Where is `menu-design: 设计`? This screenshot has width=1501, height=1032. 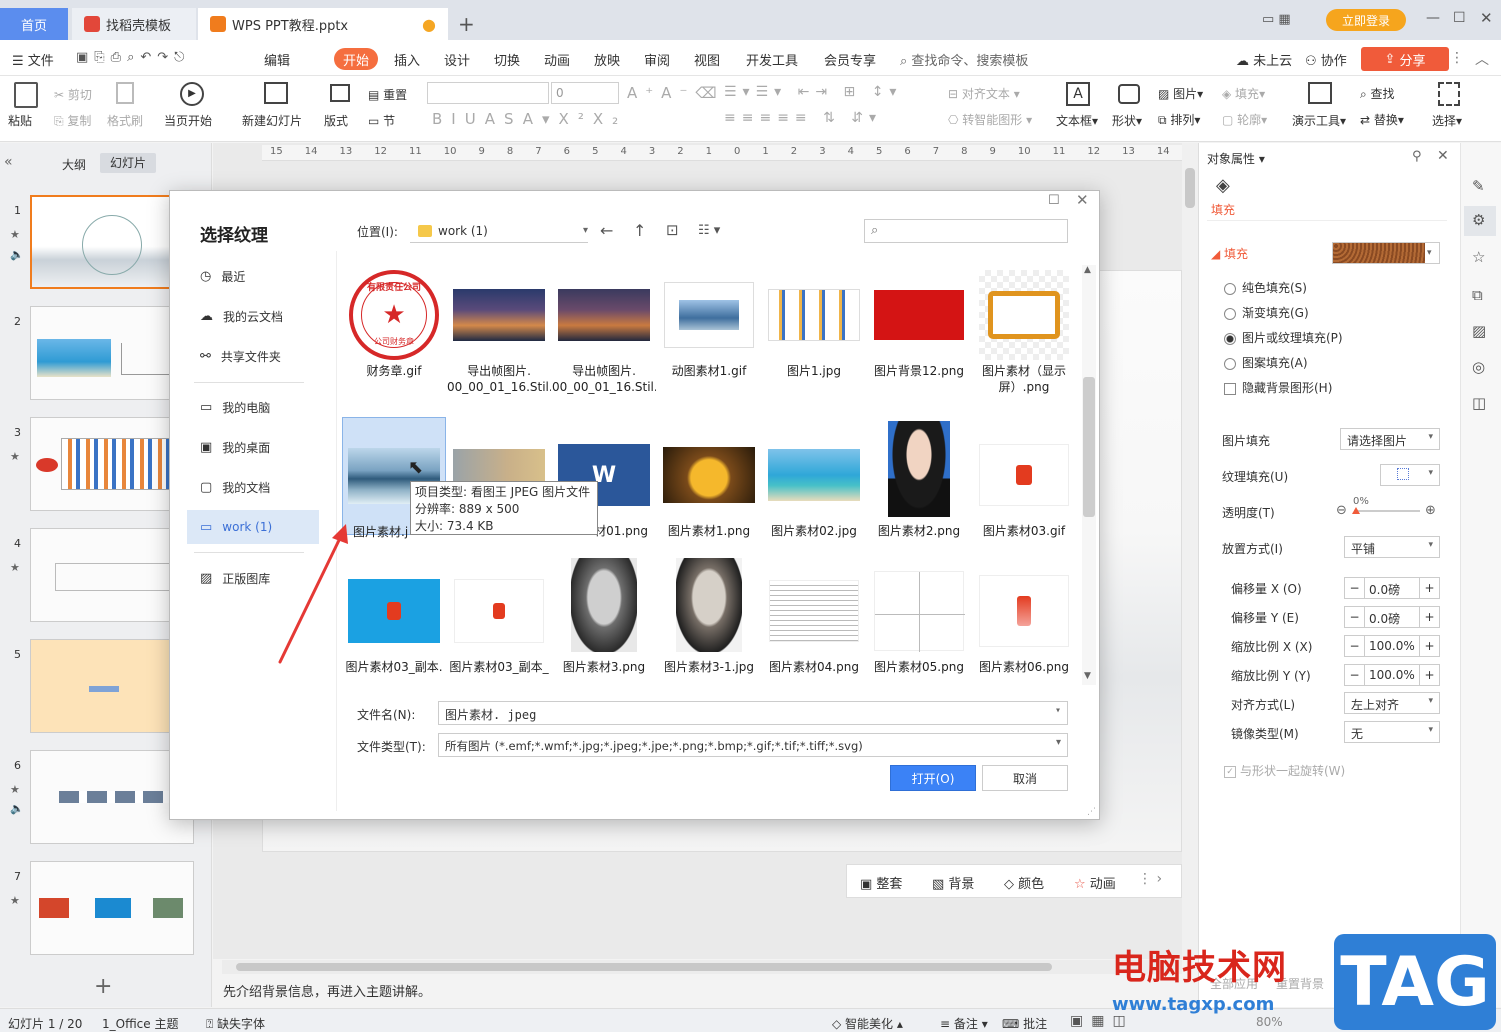 menu-design: 设计 is located at coordinates (457, 59).